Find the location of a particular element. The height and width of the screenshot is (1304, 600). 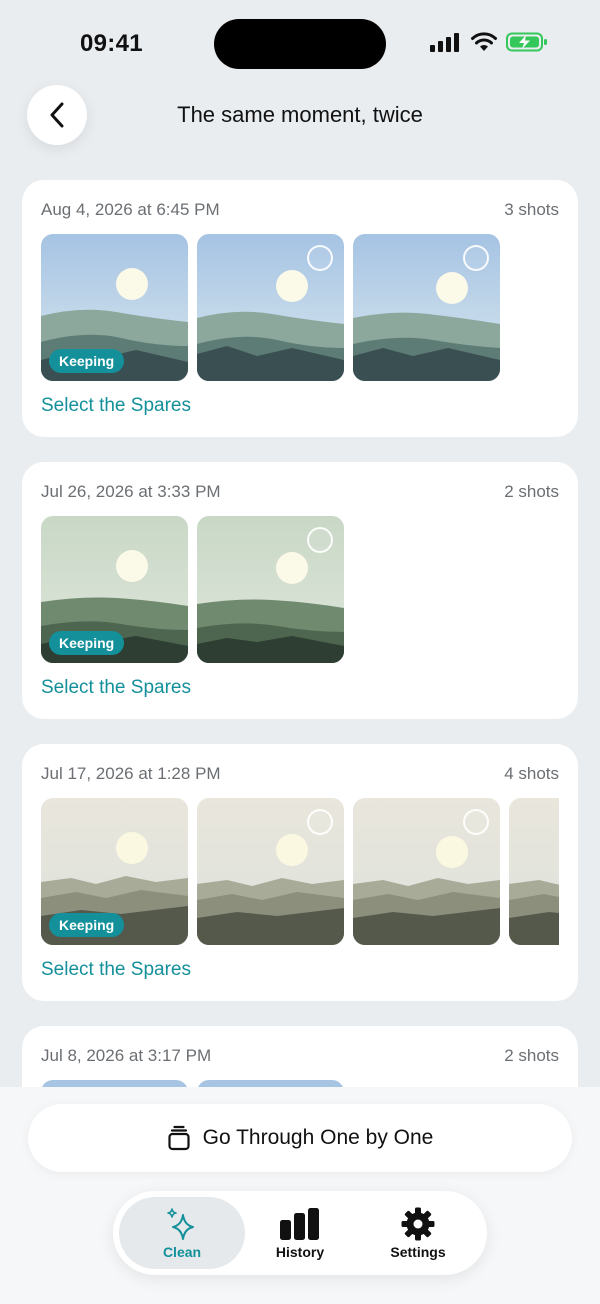

status-icons is located at coordinates (489, 42).